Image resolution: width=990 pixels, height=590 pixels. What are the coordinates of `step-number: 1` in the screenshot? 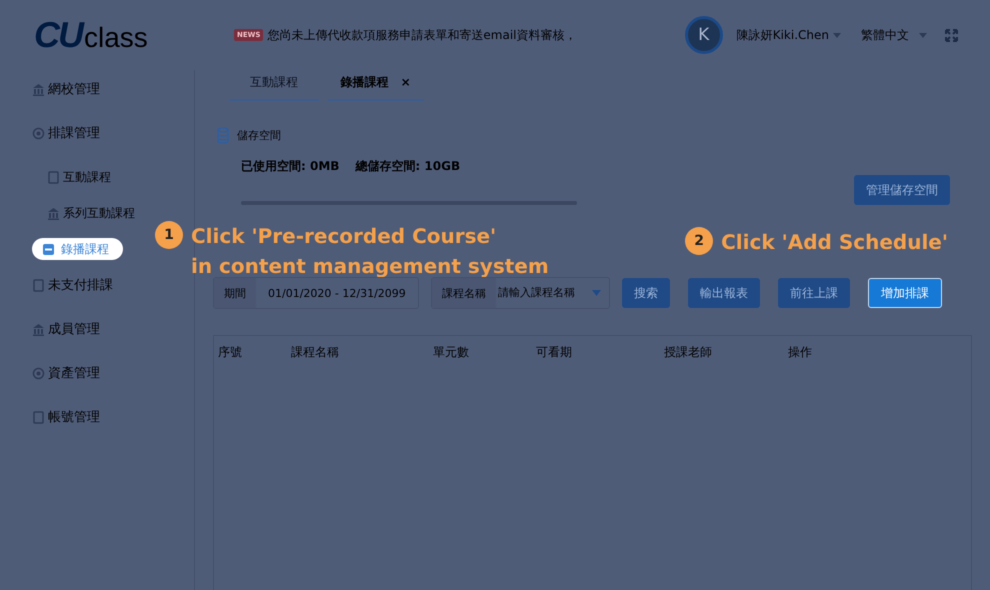 It's located at (169, 235).